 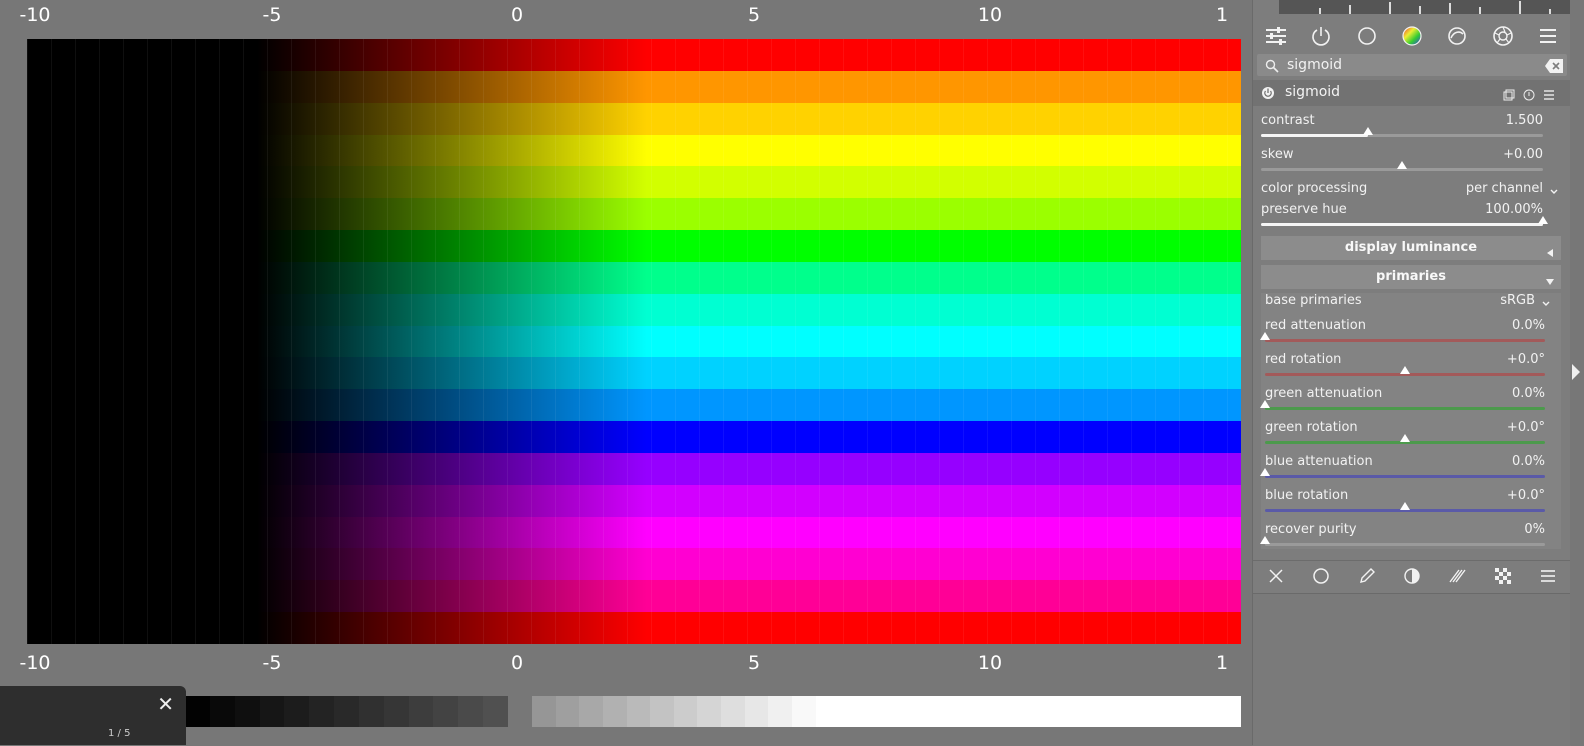 What do you see at coordinates (1412, 36) in the screenshot?
I see `color-wheel-icon` at bounding box center [1412, 36].